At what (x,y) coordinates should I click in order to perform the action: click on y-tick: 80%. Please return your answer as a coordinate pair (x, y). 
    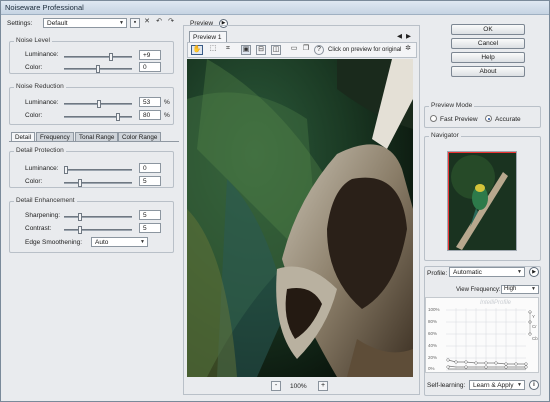
    Looking at the image, I should click on (433, 321).